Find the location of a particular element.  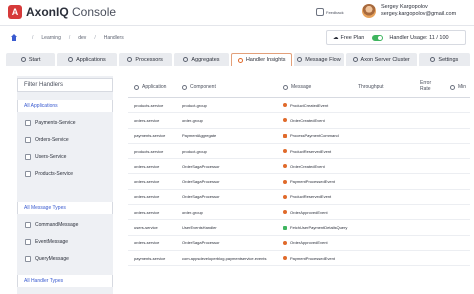

filter-item-label: QueryMessage is located at coordinates (52, 258).